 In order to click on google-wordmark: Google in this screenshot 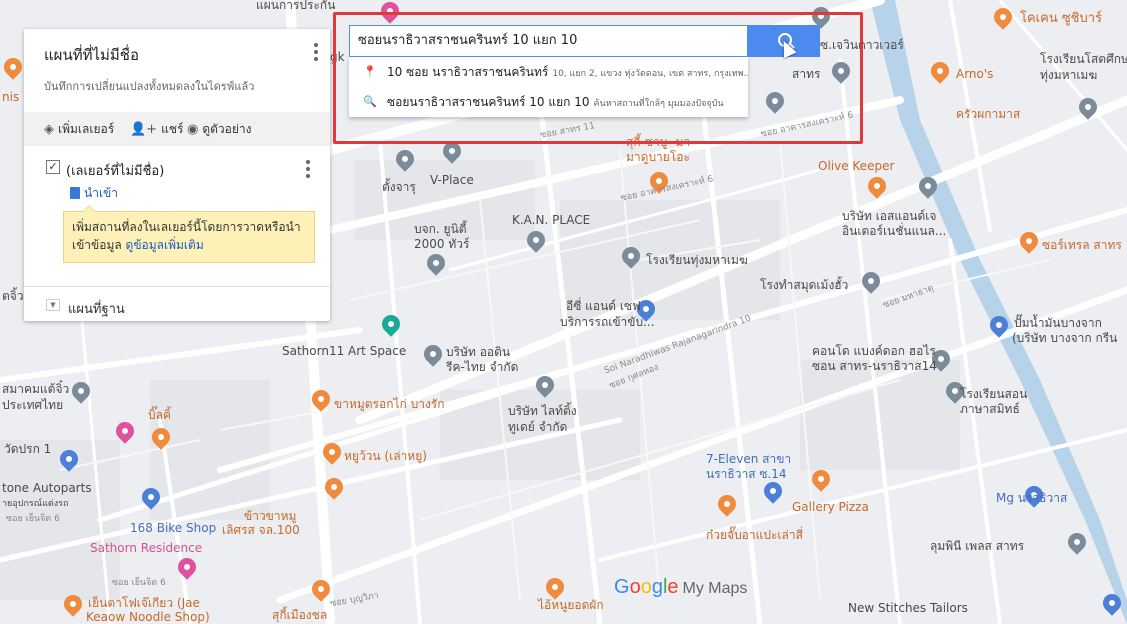, I will do `click(646, 587)`.